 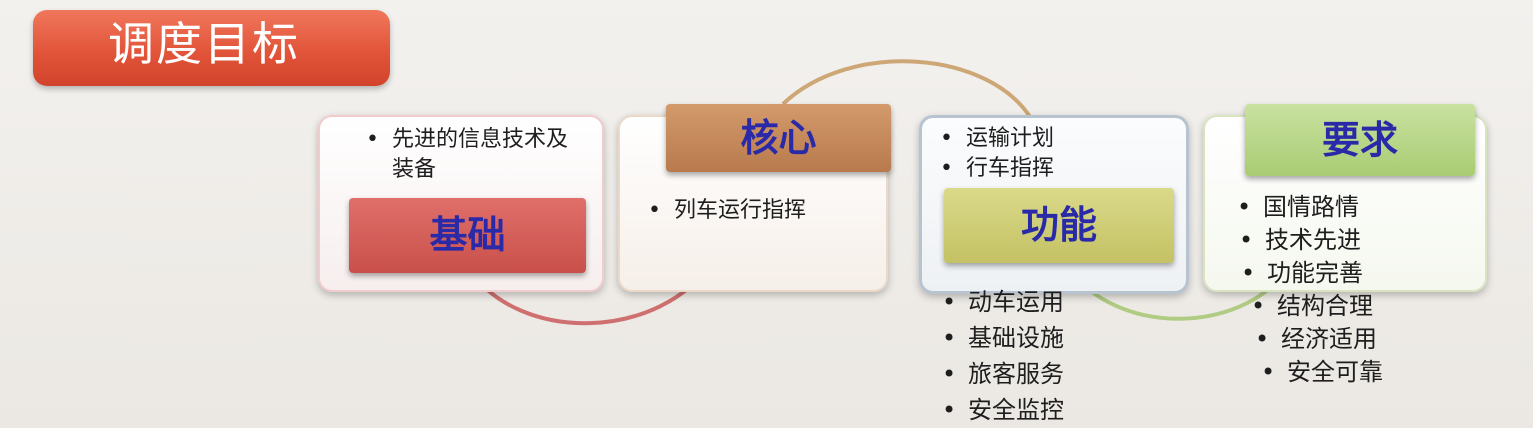 What do you see at coordinates (1360, 140) in the screenshot?
I see `label-yaoqiu: 要求` at bounding box center [1360, 140].